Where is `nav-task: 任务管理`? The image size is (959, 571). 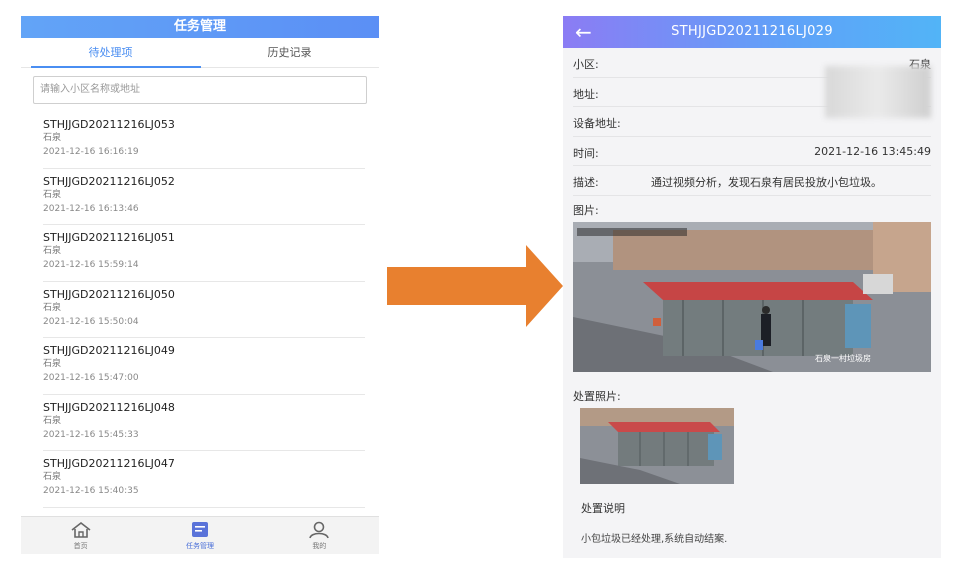
nav-task: 任务管理 is located at coordinates (199, 535).